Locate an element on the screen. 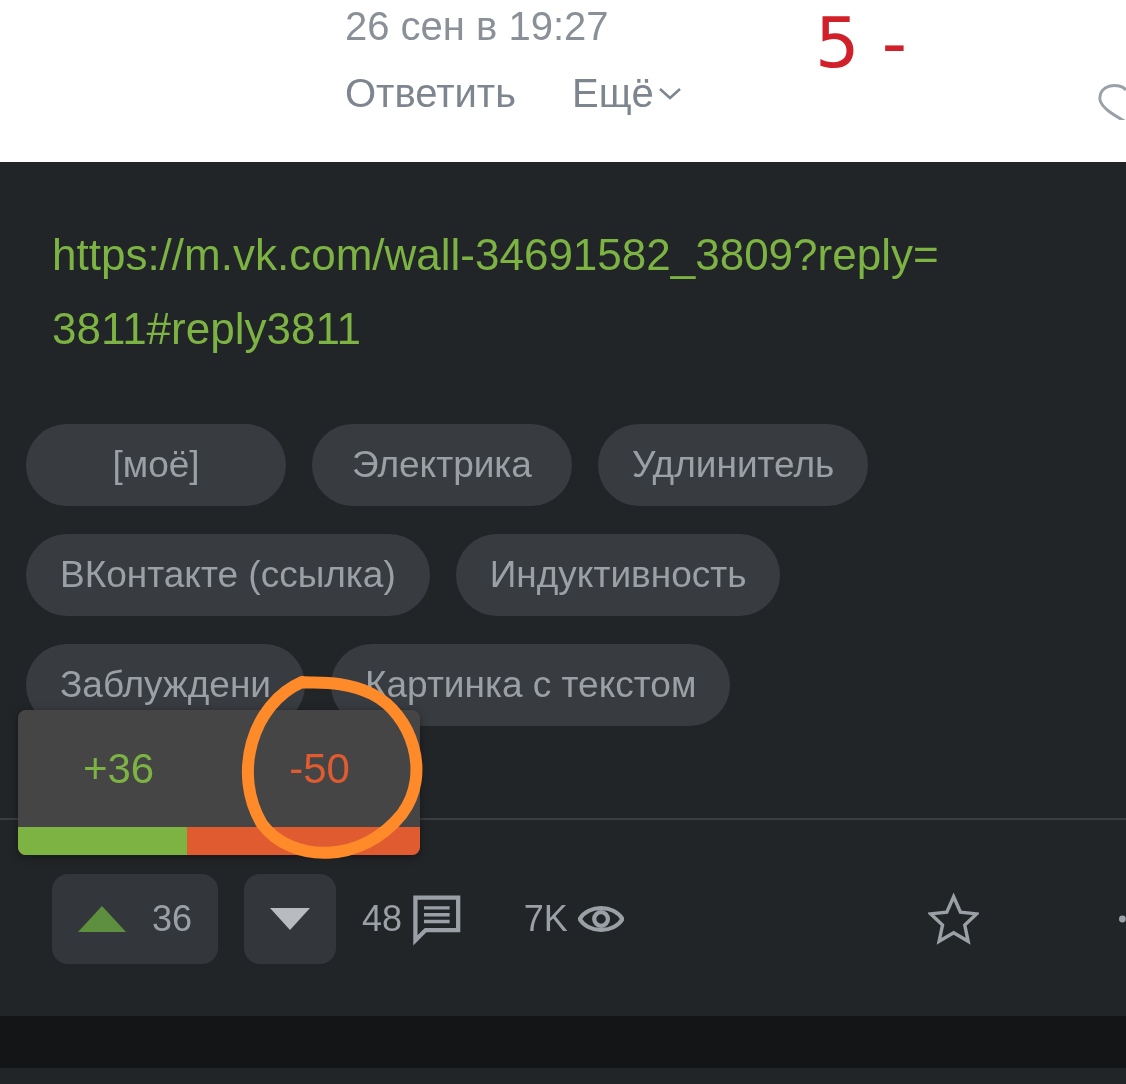  post-link: https://m.vk.com/wall-34691582_3809?reply= is located at coordinates (495, 255).